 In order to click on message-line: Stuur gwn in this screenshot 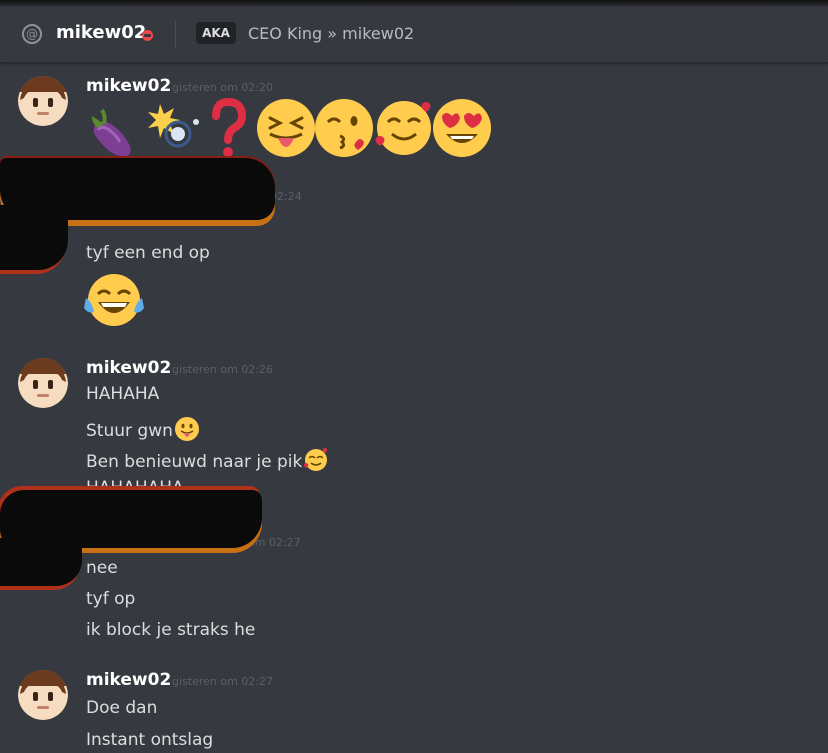, I will do `click(143, 429)`.